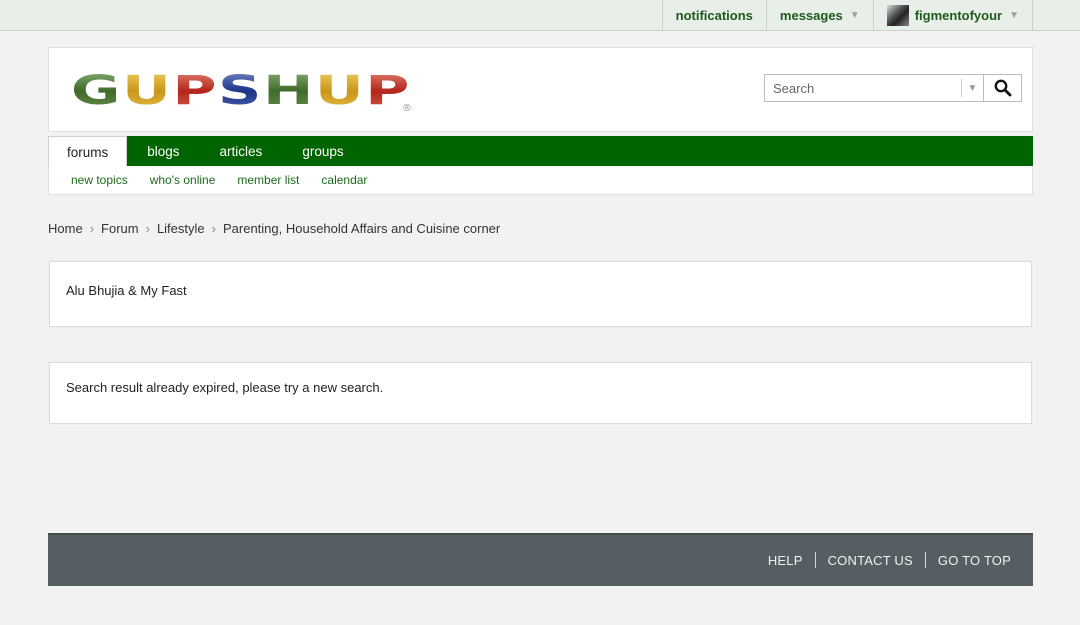  I want to click on thread-title-panel: Alu Bhujia & My Fast, so click(540, 294).